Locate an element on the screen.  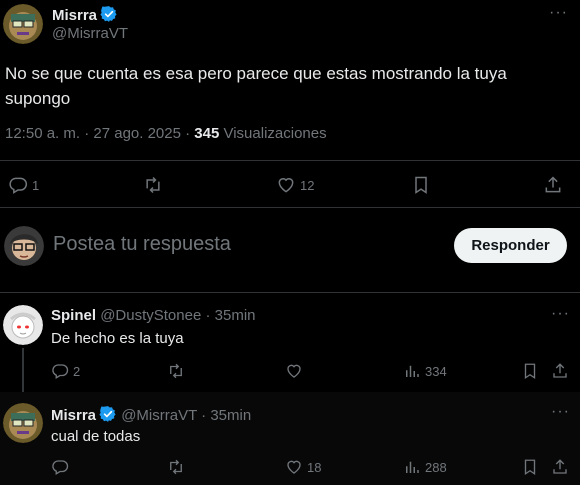
reply-button: 1 is located at coordinates (23, 185).